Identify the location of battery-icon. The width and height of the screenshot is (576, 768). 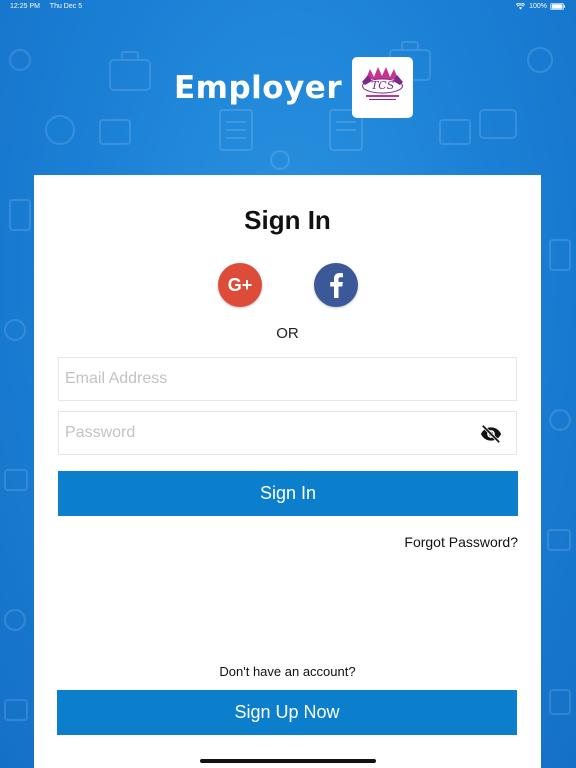
(557, 6).